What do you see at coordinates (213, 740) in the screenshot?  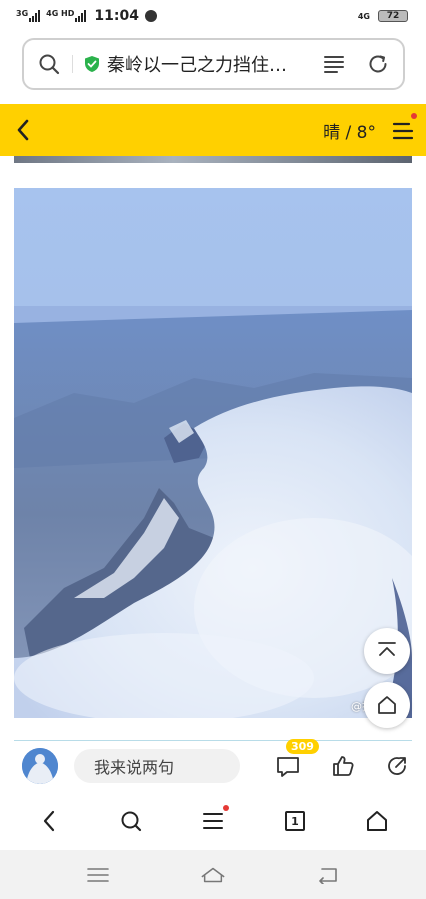 I see `divider` at bounding box center [213, 740].